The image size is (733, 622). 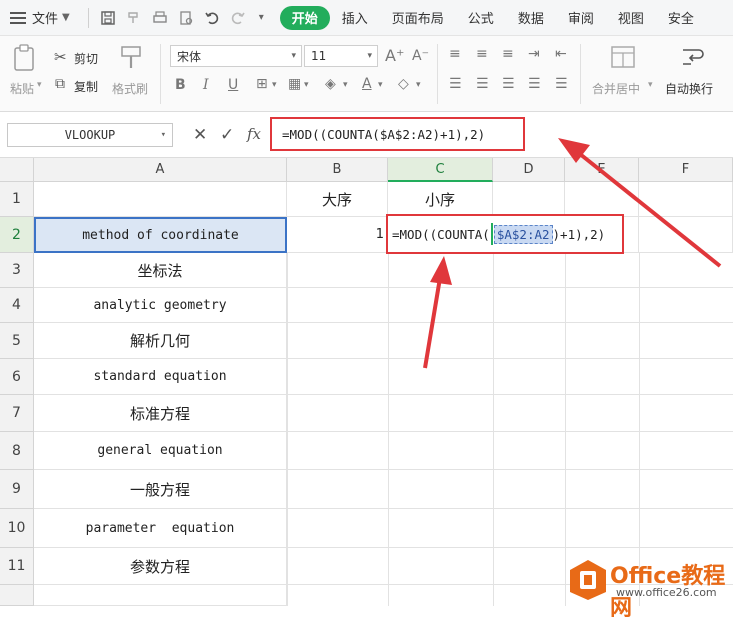 What do you see at coordinates (534, 54) in the screenshot?
I see `indent-icon: ⇥` at bounding box center [534, 54].